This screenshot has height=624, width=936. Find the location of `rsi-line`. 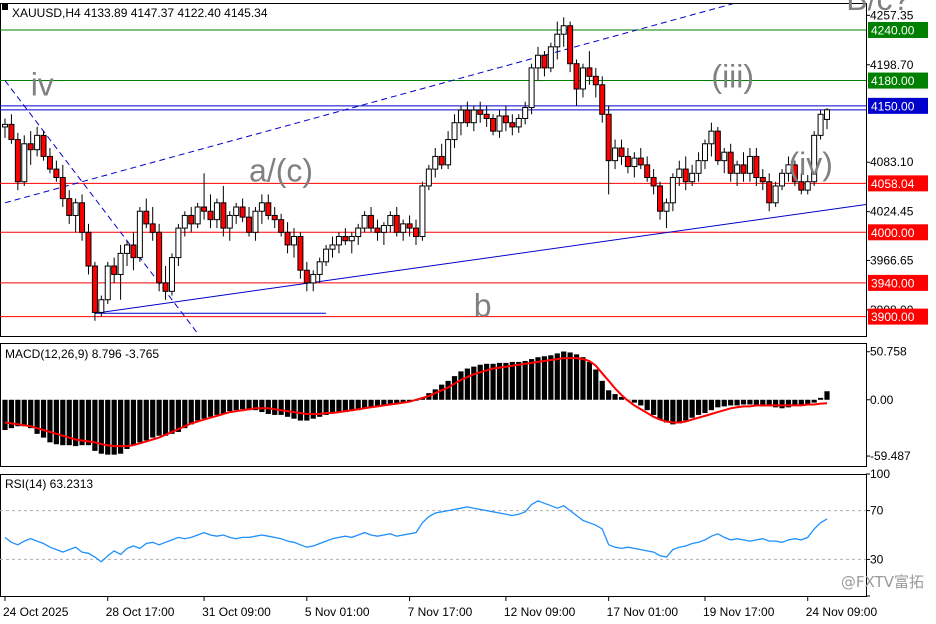

rsi-line is located at coordinates (416, 531).